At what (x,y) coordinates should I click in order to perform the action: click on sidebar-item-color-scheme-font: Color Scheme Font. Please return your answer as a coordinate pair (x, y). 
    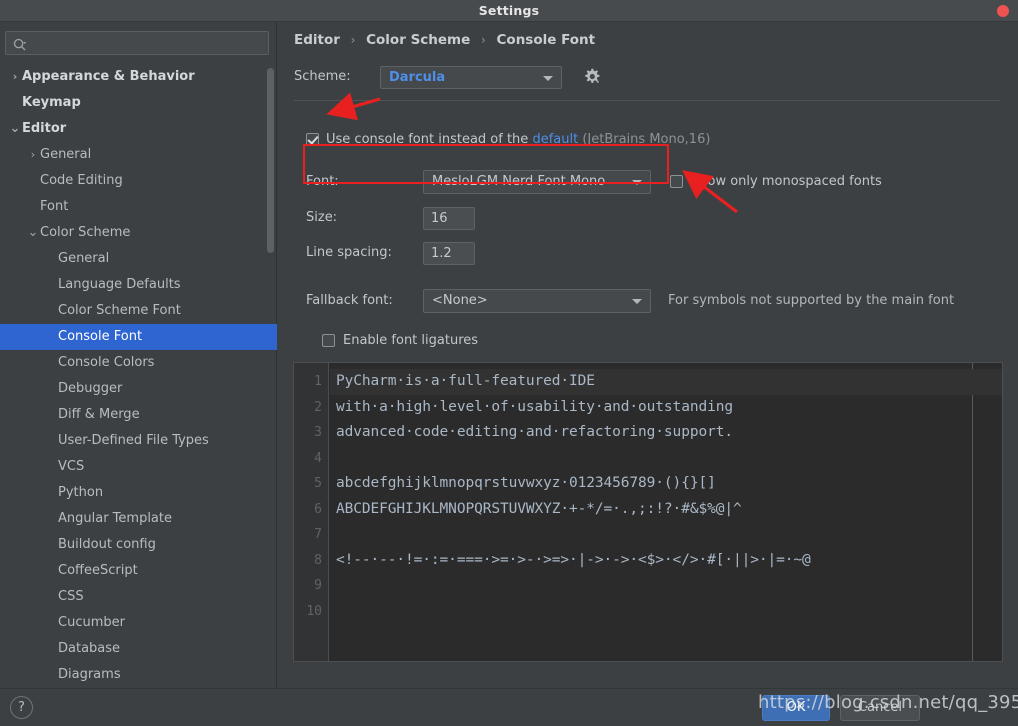
    Looking at the image, I should click on (138, 311).